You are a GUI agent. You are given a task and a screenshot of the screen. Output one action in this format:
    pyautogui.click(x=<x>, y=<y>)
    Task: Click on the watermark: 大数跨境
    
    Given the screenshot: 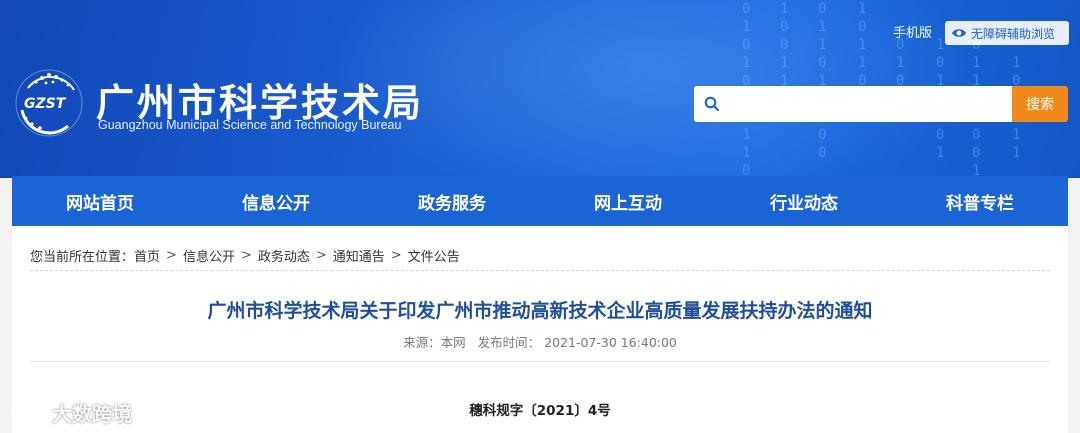 What is the action you would take?
    pyautogui.click(x=70, y=412)
    